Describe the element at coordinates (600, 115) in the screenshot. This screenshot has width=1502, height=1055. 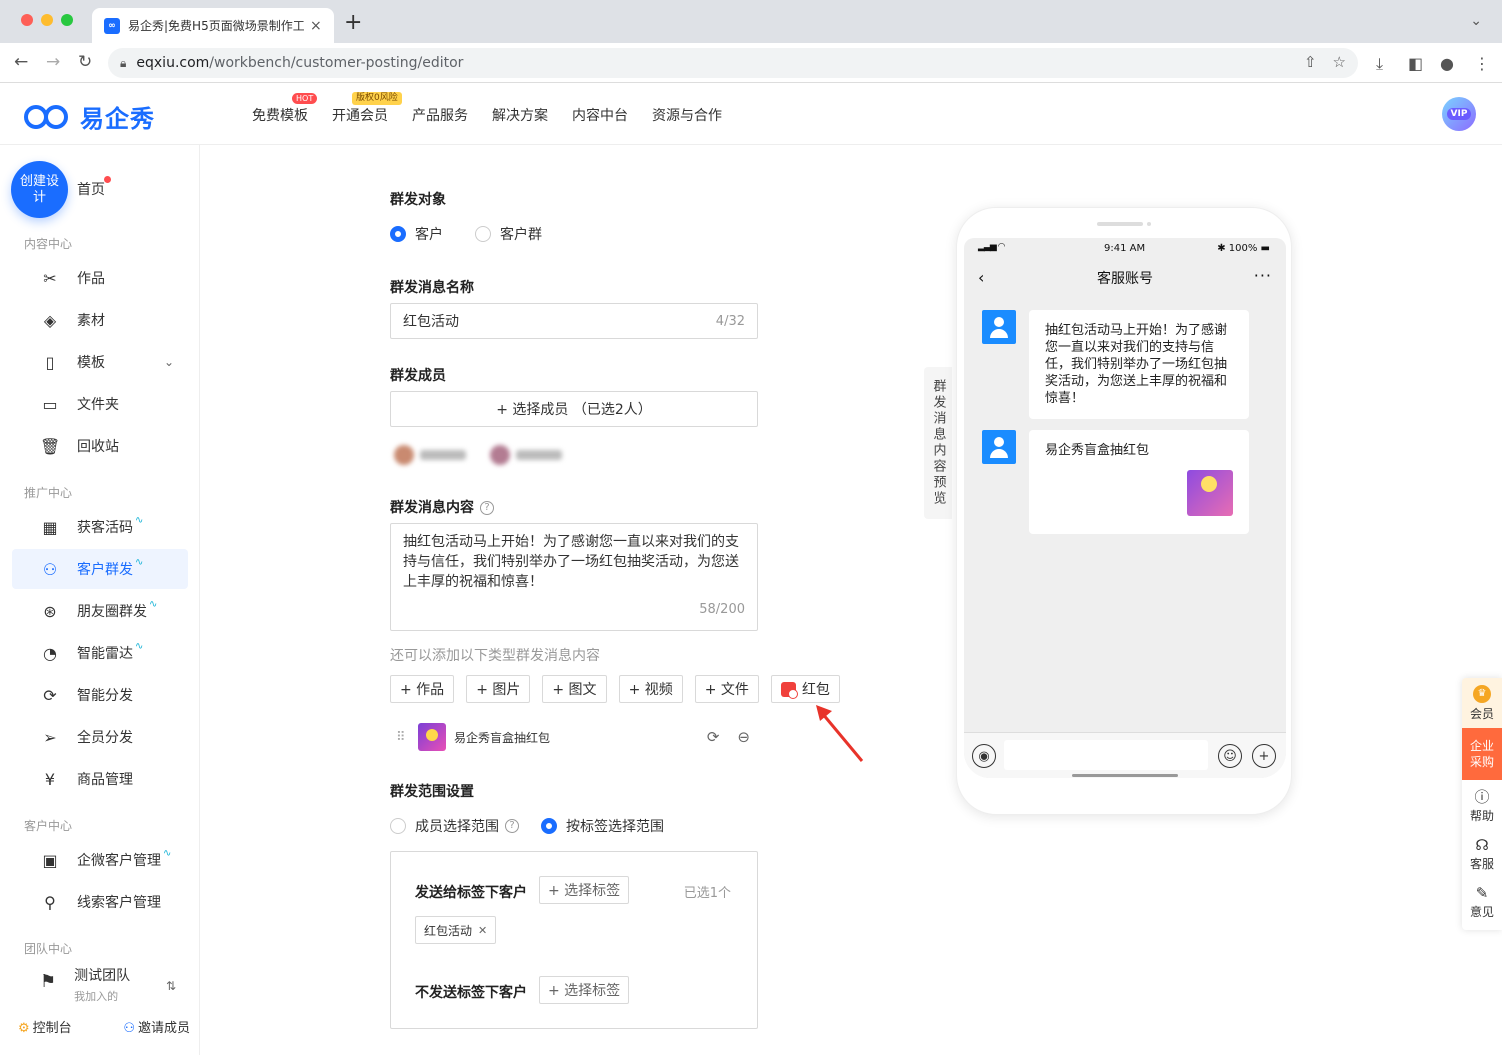
I see `nav-content-center: 内容中台` at that location.